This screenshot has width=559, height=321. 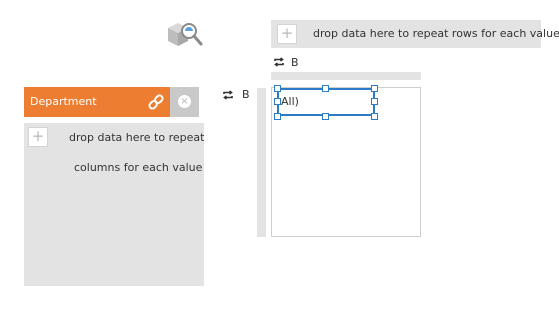 I want to click on resize-handle-e, so click(x=374, y=101).